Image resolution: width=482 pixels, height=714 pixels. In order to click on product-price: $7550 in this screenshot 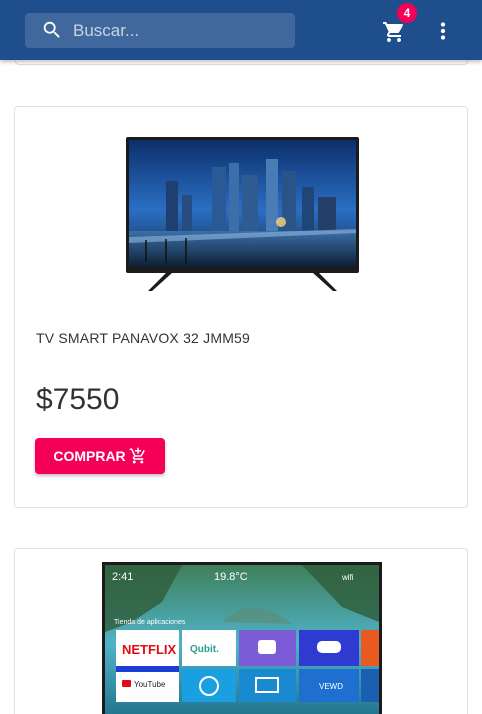, I will do `click(78, 399)`.